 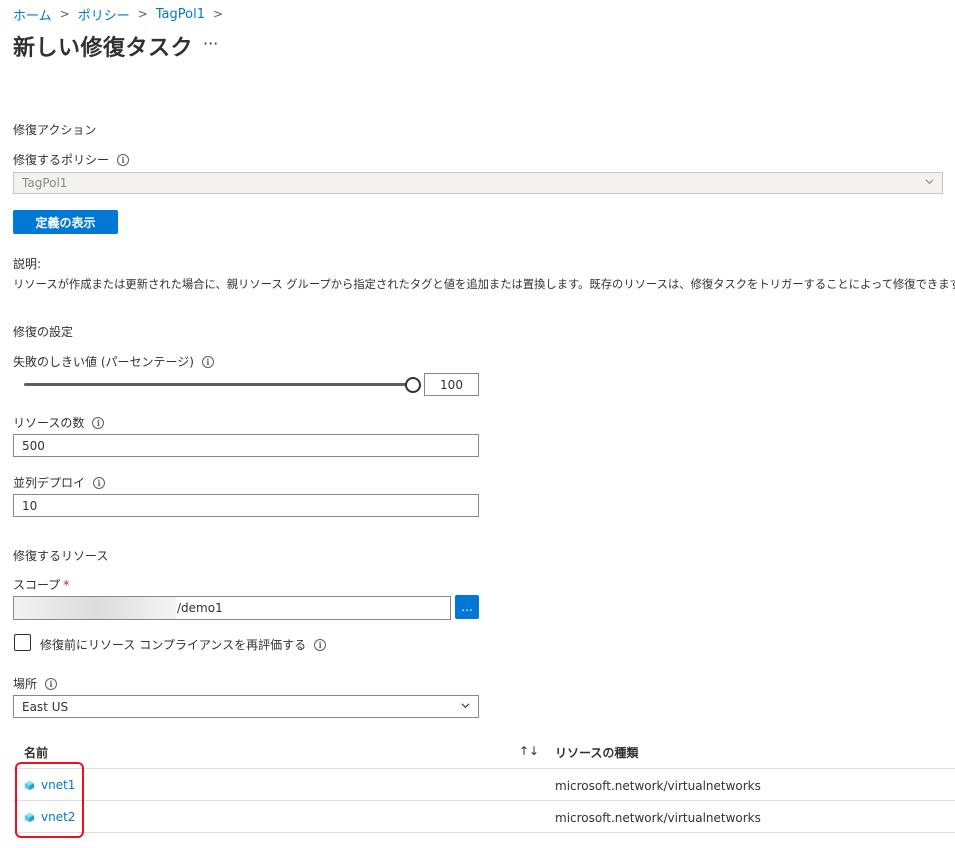 I want to click on resource-count-input: 500, so click(x=246, y=445).